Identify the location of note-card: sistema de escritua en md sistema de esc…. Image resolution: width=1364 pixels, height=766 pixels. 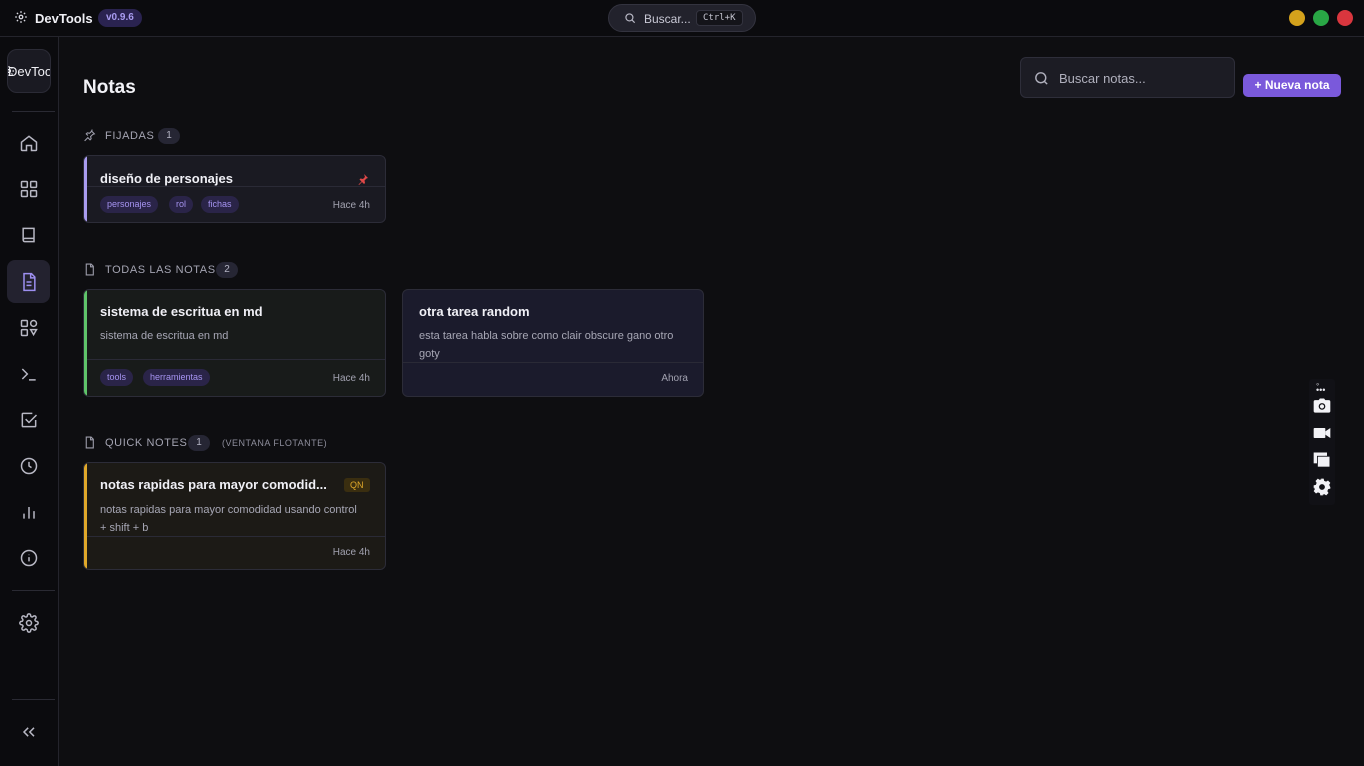
(234, 343).